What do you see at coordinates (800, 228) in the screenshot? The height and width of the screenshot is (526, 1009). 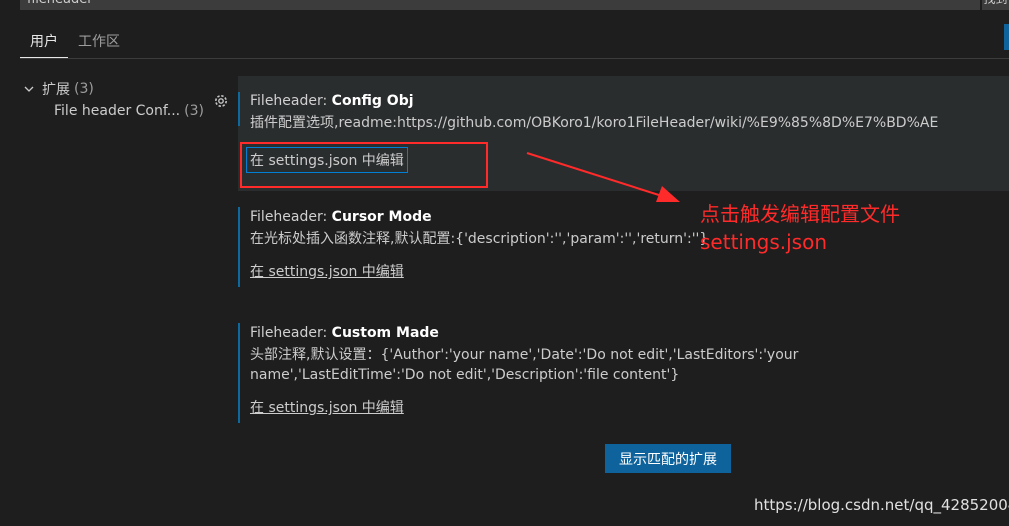 I see `annotation-text: 点击触发编辑配置文件 settings.json` at bounding box center [800, 228].